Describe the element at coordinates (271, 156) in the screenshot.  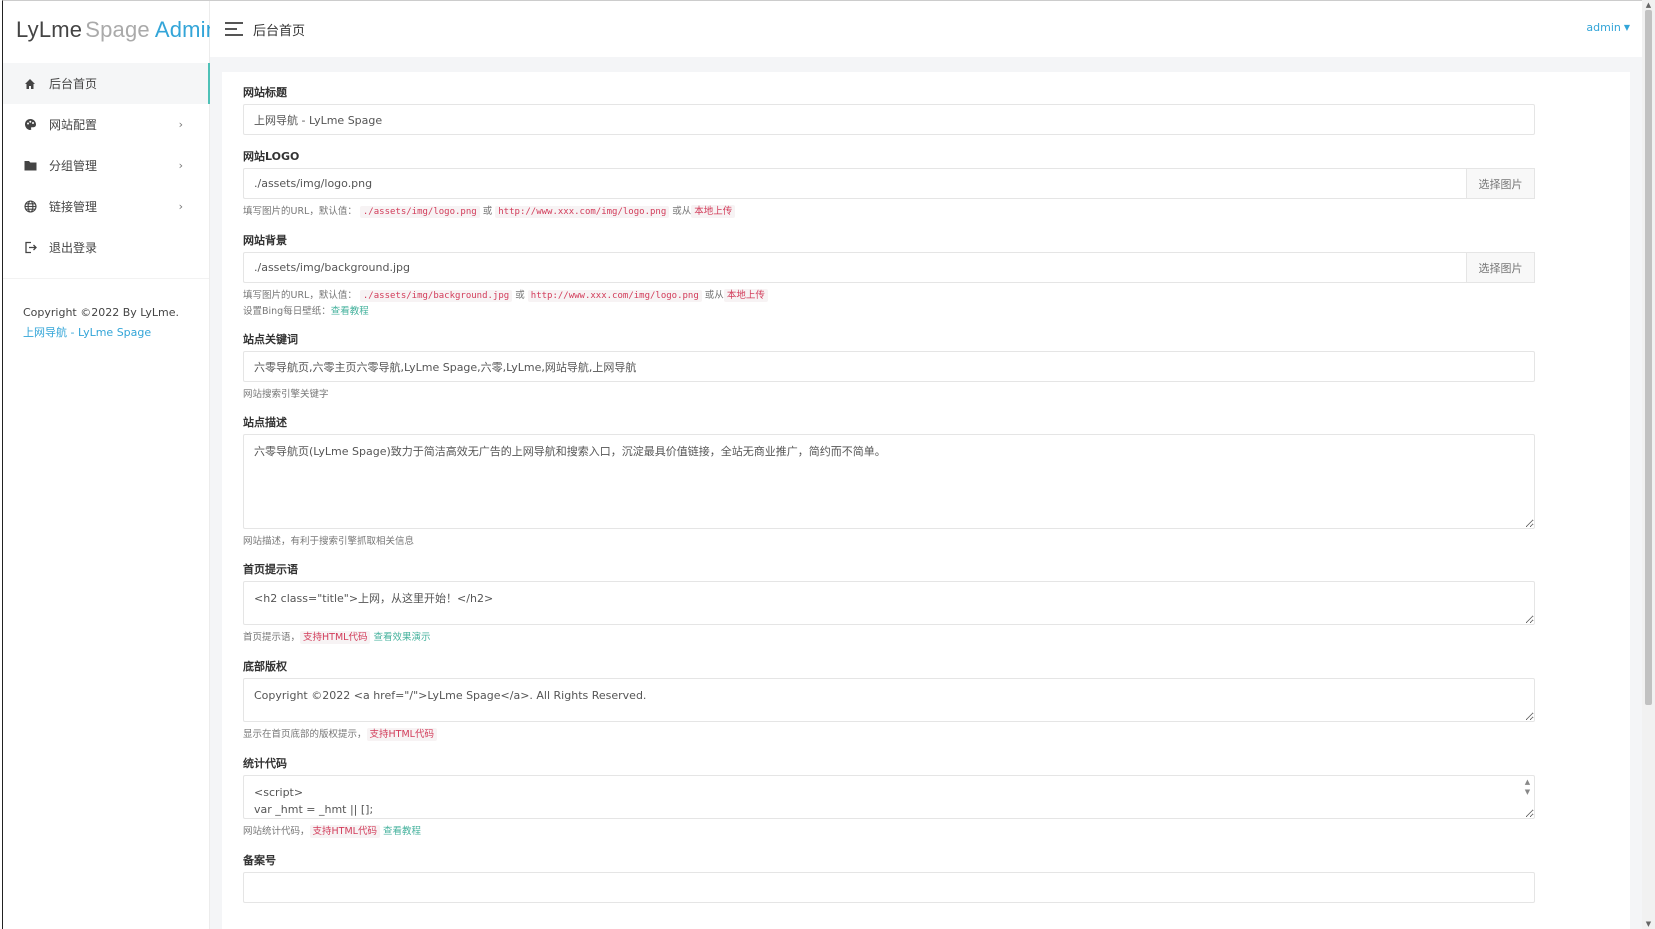
I see `field-label: 网站LOGO` at that location.